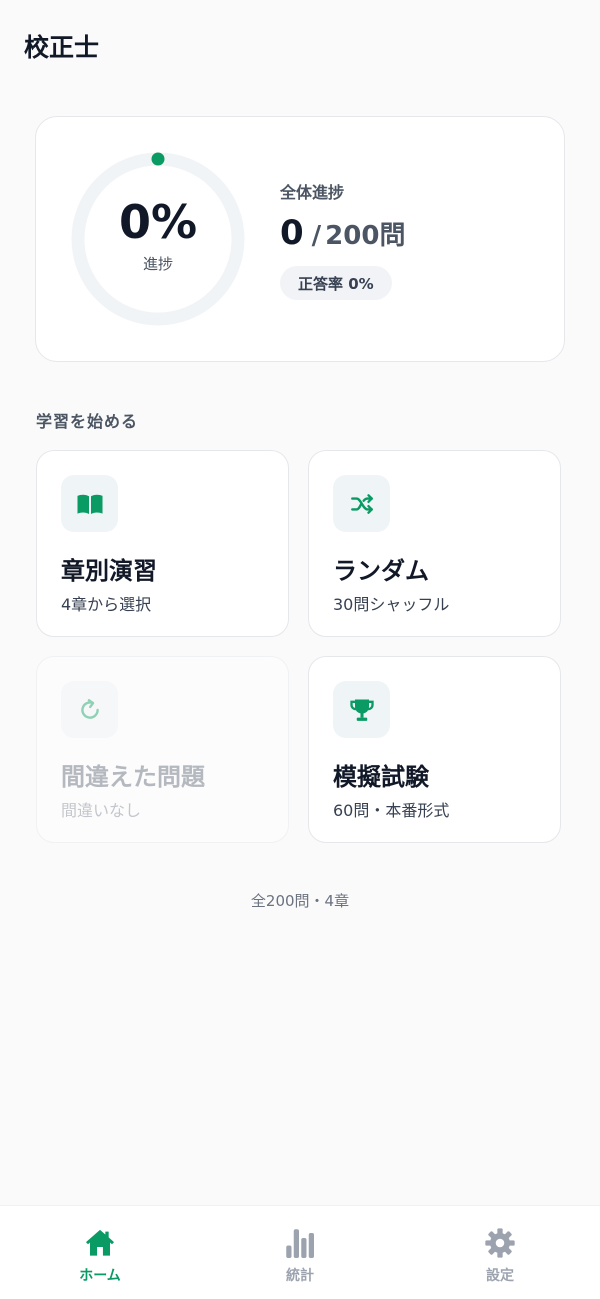  What do you see at coordinates (336, 283) in the screenshot?
I see `accuracy-badge: 正答率 0%` at bounding box center [336, 283].